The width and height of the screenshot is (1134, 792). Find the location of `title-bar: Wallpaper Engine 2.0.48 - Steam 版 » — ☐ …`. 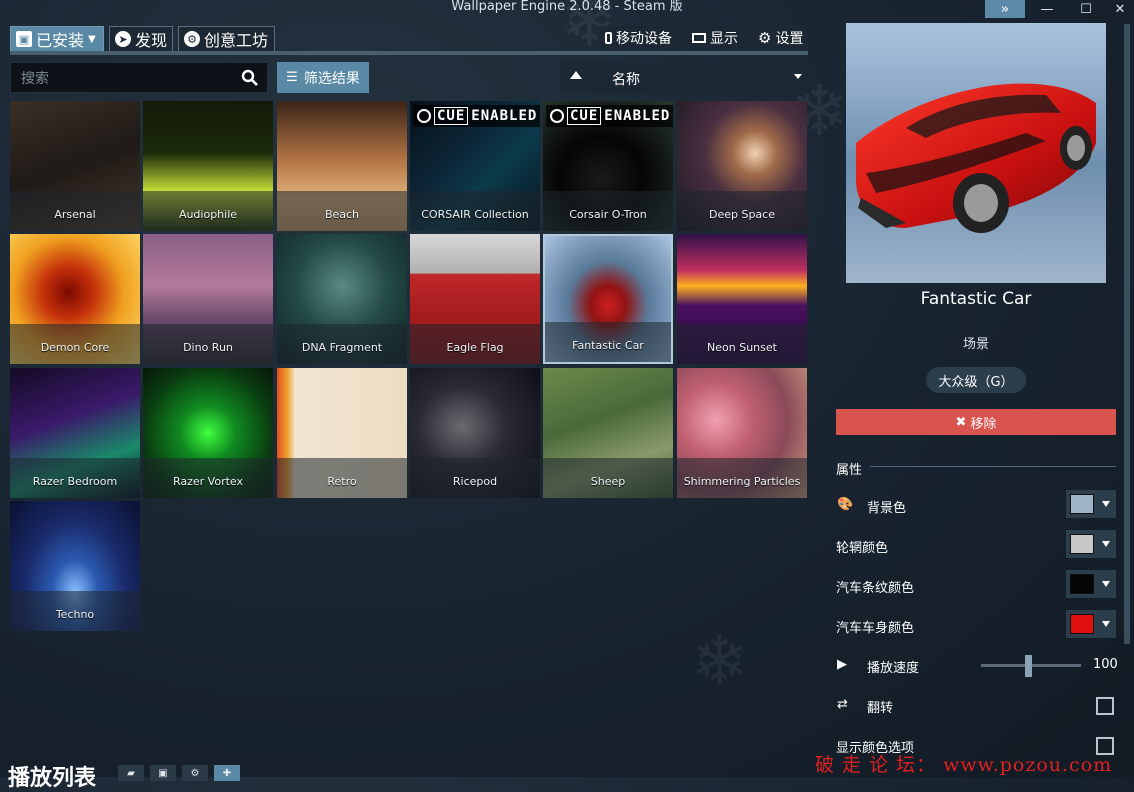

title-bar: Wallpaper Engine 2.0.48 - Steam 版 » — ☐ … is located at coordinates (567, 10).